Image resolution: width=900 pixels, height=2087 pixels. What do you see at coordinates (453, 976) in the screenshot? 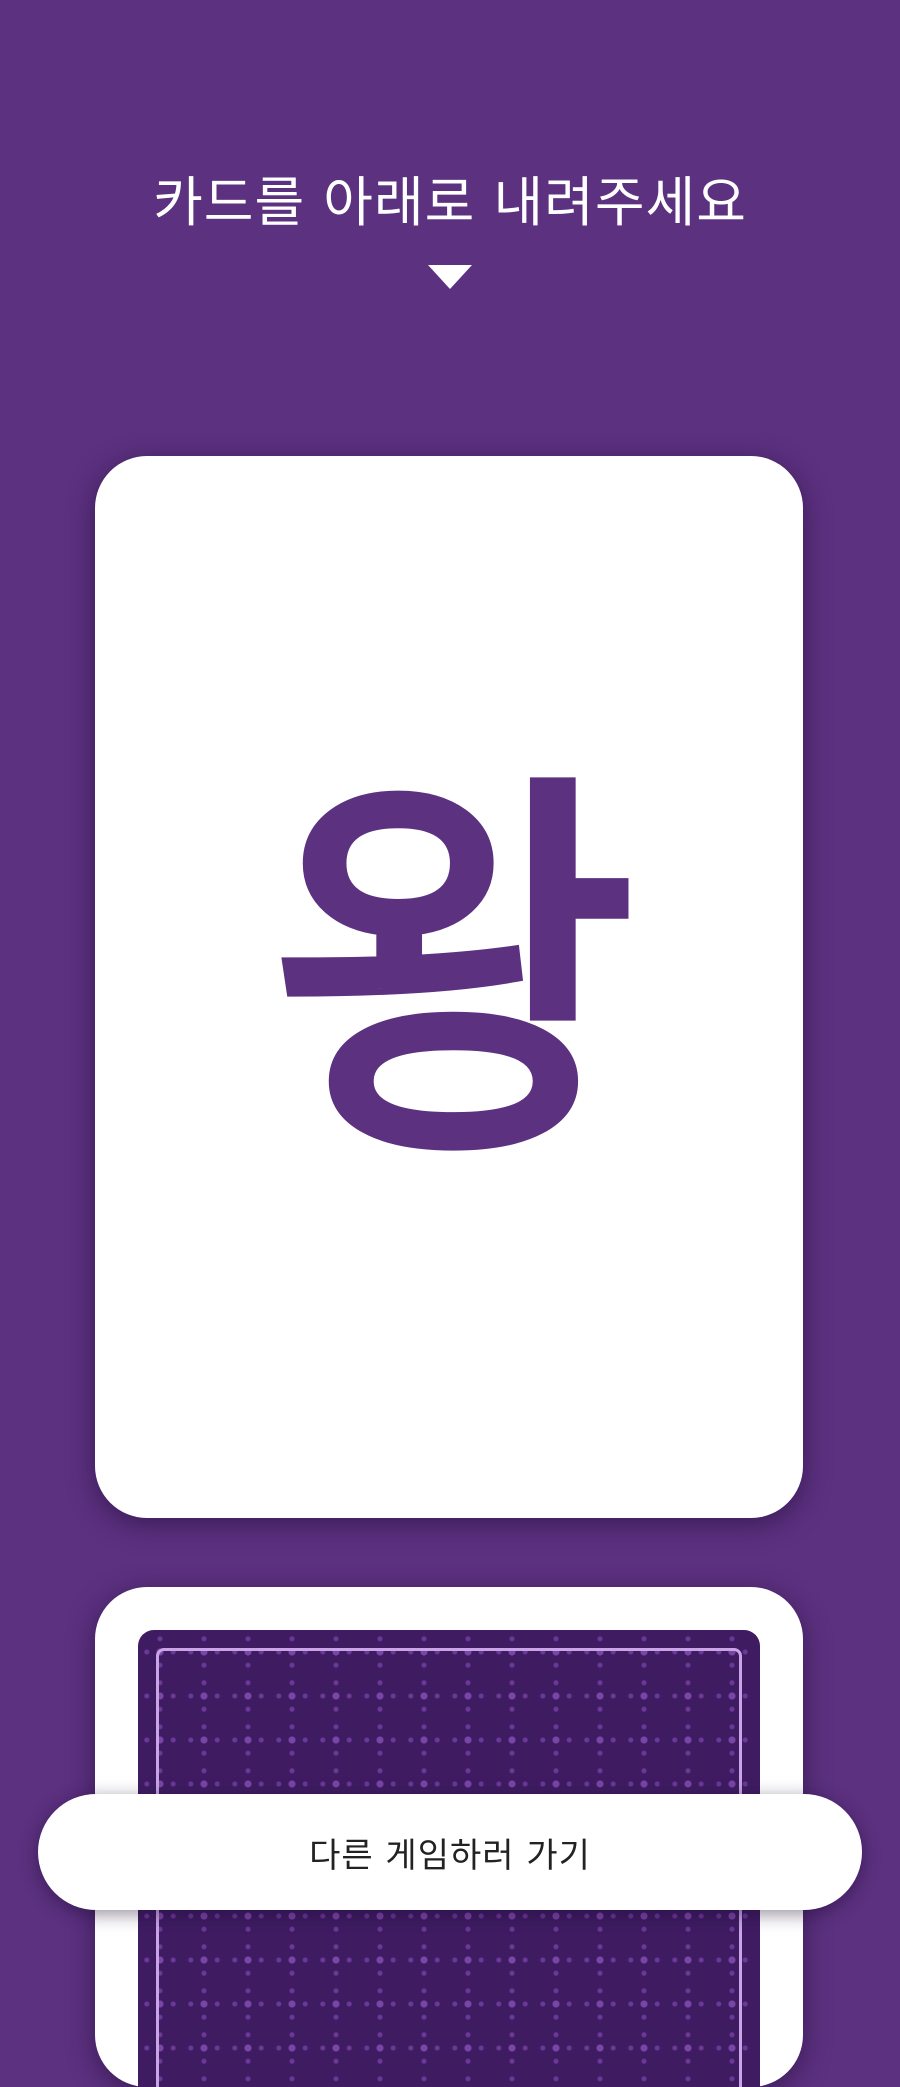
I see `card-text: 왕` at bounding box center [453, 976].